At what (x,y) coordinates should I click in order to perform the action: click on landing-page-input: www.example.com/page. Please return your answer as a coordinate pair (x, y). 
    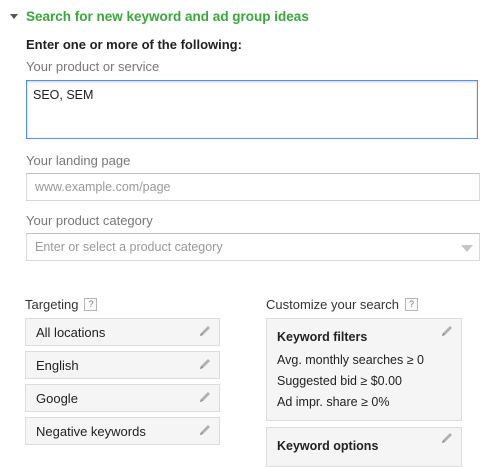
    Looking at the image, I should click on (253, 187).